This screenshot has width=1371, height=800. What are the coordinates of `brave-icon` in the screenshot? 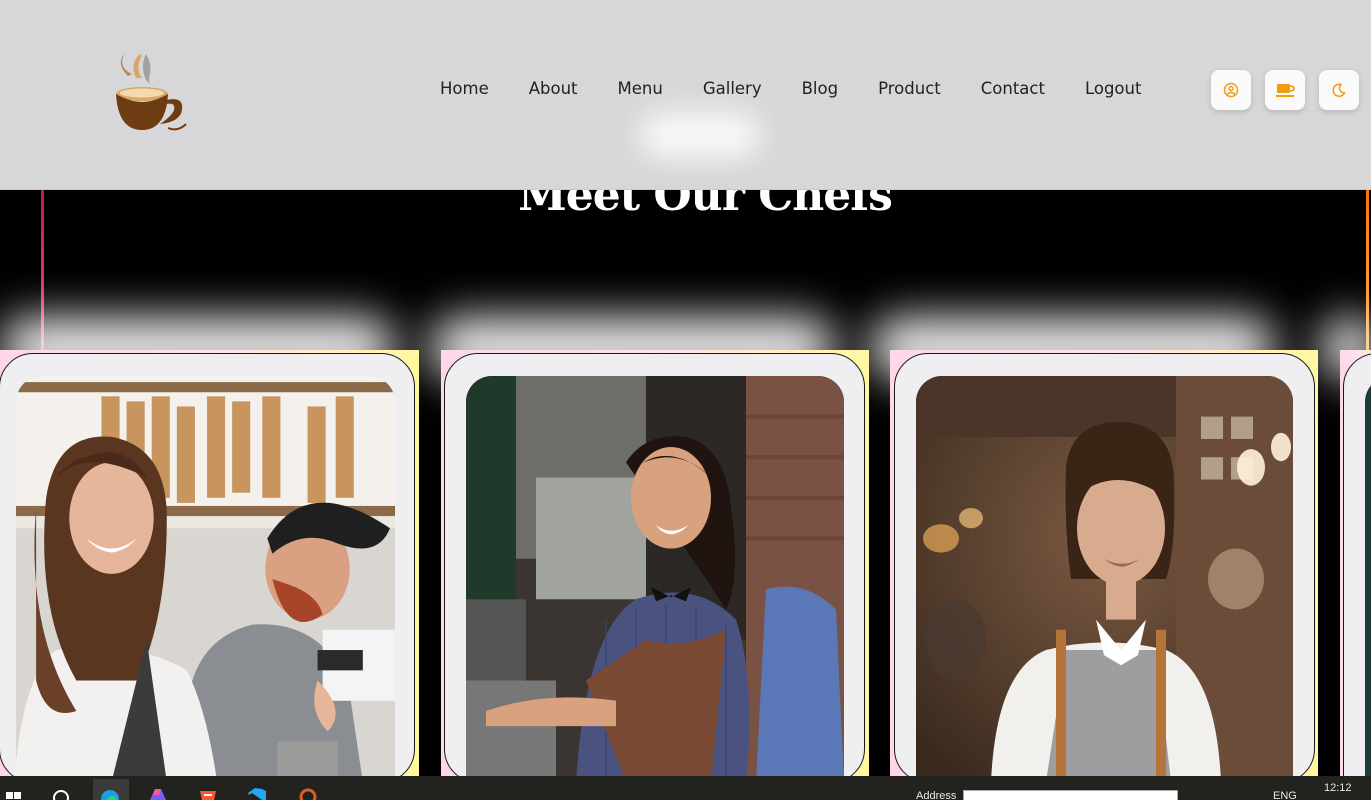 It's located at (207, 789).